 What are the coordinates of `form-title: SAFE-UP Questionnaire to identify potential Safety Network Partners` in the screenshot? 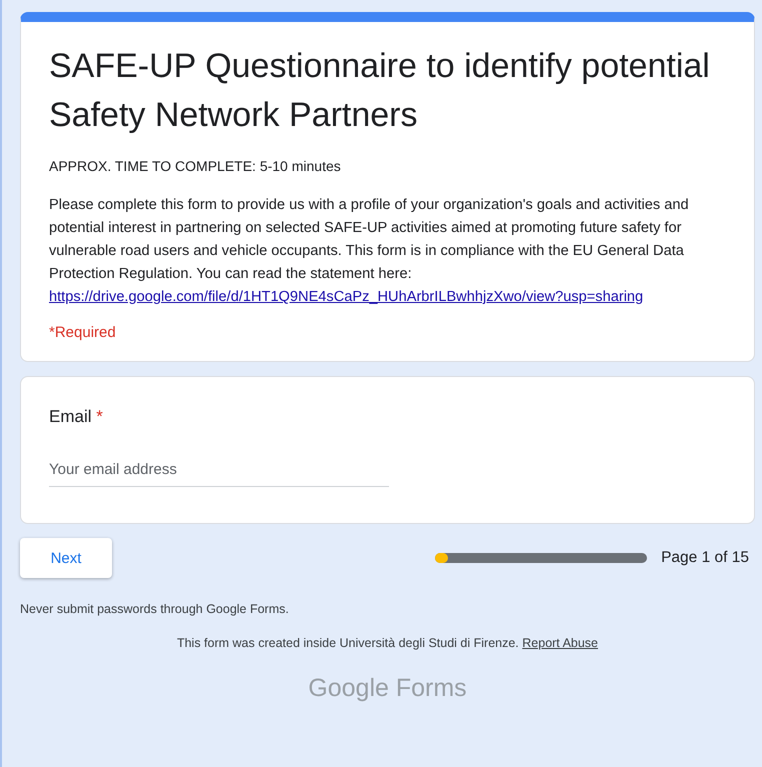 It's located at (380, 91).